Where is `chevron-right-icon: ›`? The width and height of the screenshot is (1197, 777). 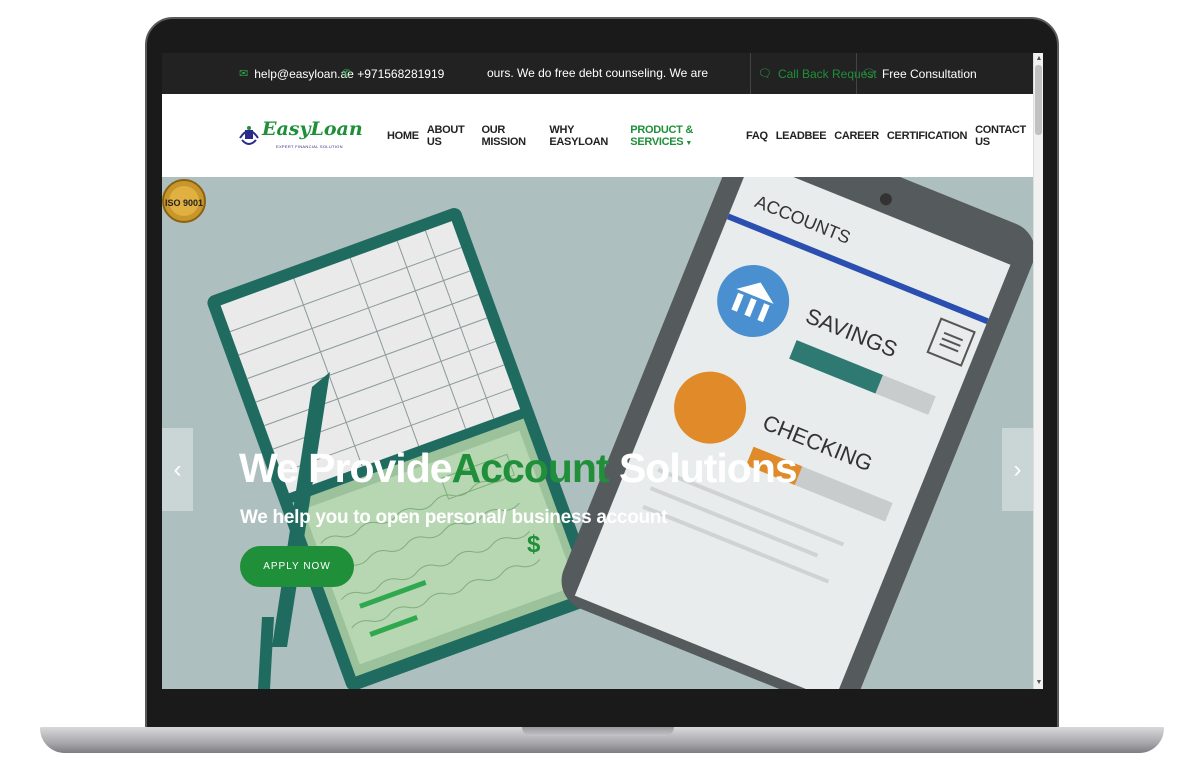
chevron-right-icon: › is located at coordinates (1017, 469).